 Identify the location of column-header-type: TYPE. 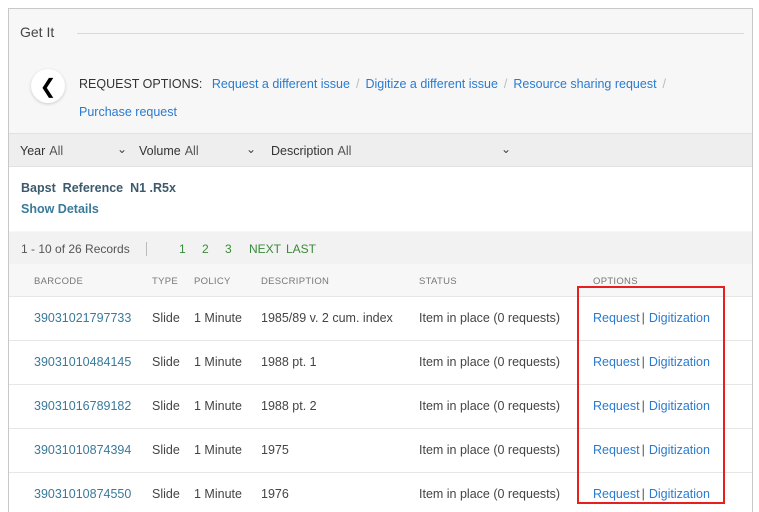
(165, 281).